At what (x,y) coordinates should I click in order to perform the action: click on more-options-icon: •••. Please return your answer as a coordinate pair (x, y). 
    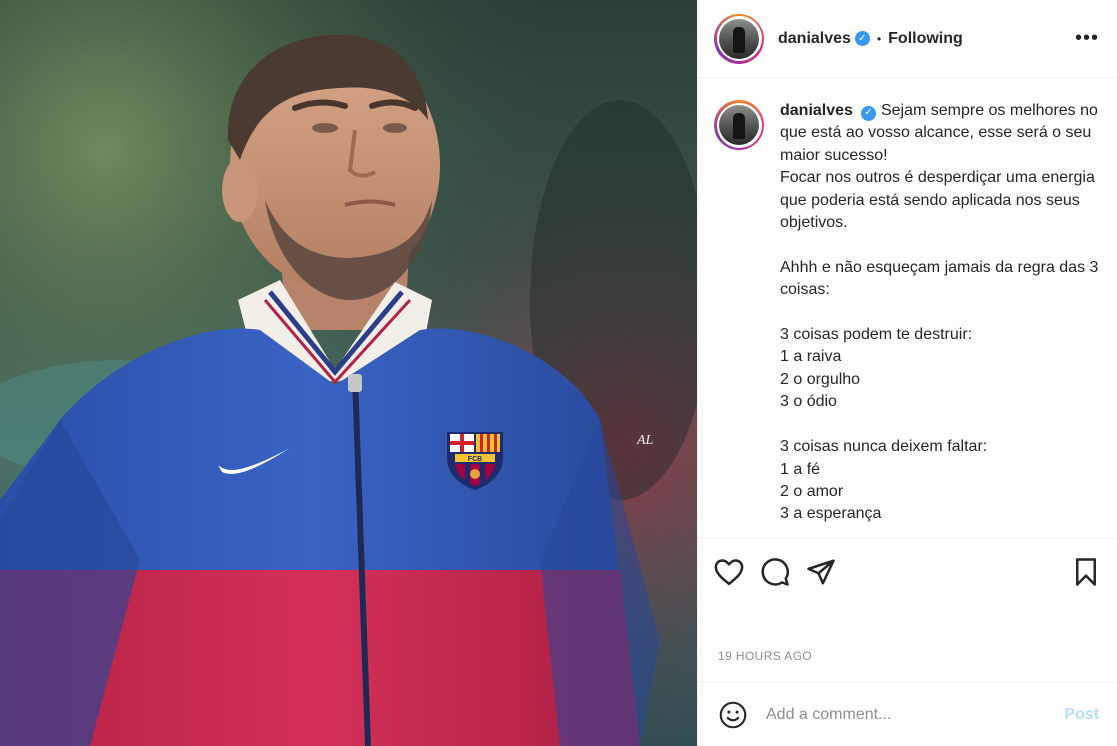
    Looking at the image, I should click on (1087, 39).